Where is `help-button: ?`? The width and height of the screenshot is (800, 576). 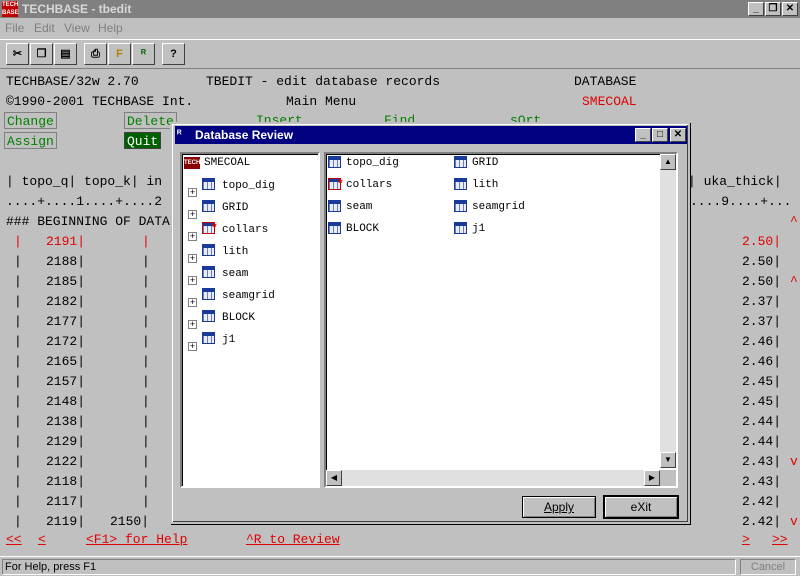
help-button: ? is located at coordinates (173, 54).